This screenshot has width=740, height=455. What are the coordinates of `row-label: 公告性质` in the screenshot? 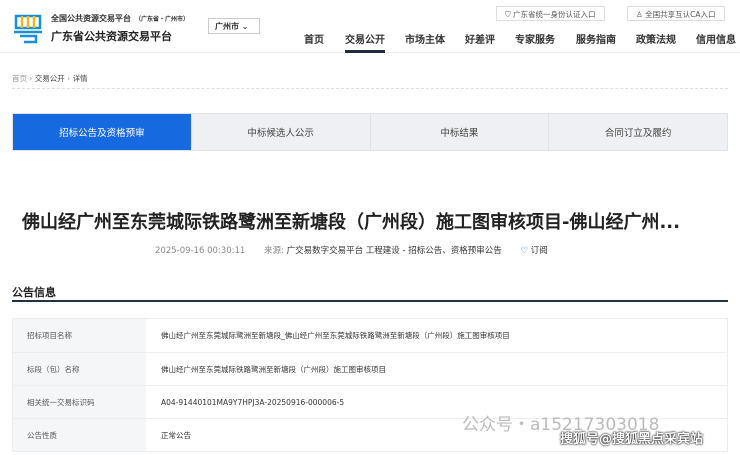 It's located at (79, 435).